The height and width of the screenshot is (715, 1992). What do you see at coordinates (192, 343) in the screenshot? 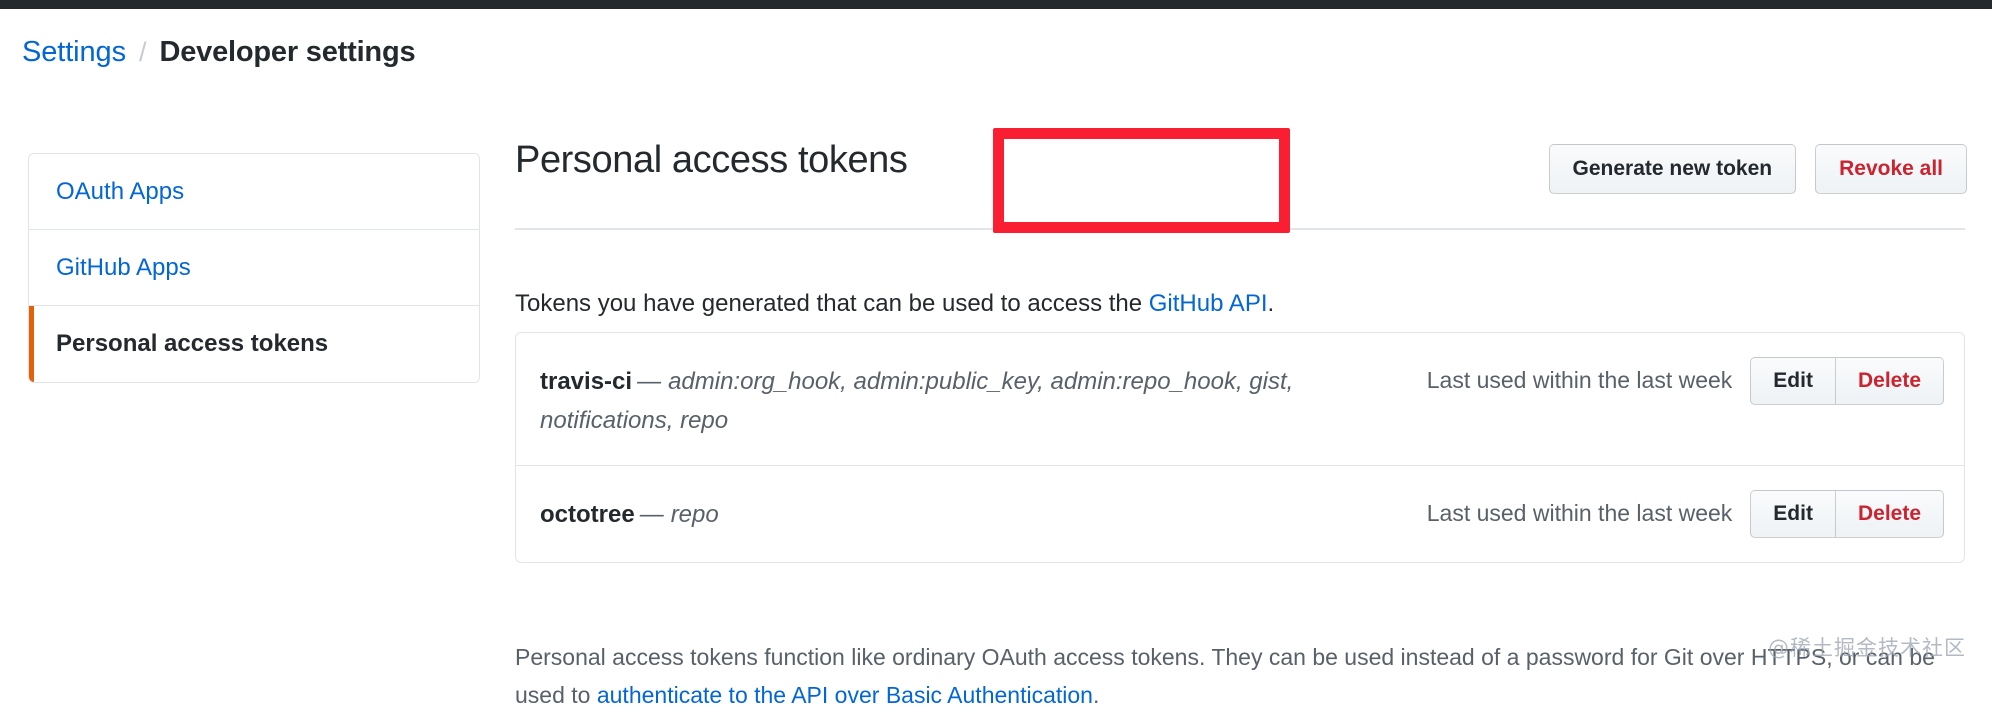
I see `sidebar-item-label: Personal access tokens` at bounding box center [192, 343].